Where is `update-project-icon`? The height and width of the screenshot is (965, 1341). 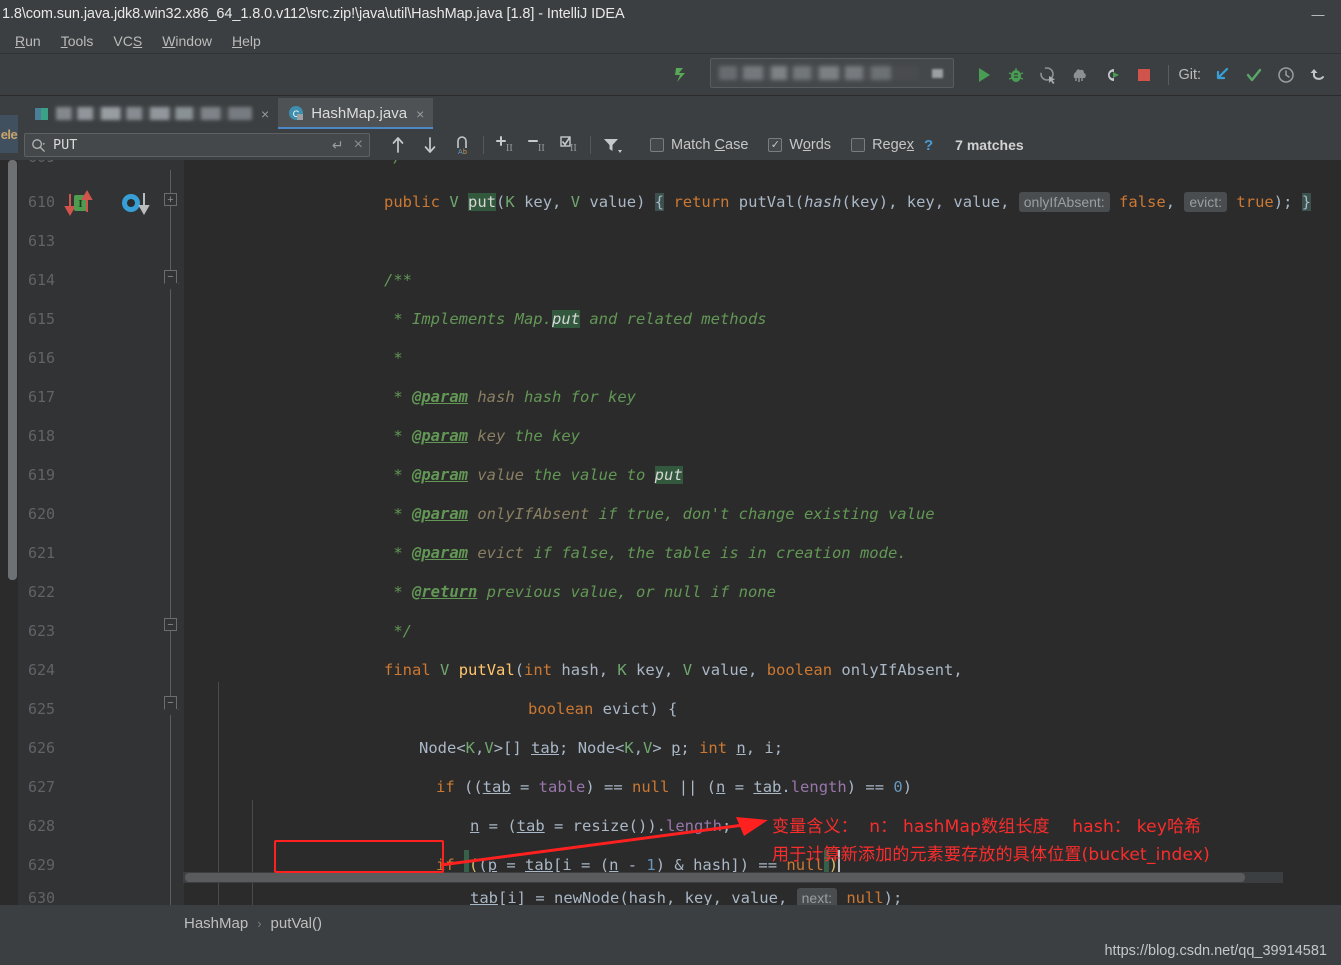
update-project-icon is located at coordinates (1222, 75).